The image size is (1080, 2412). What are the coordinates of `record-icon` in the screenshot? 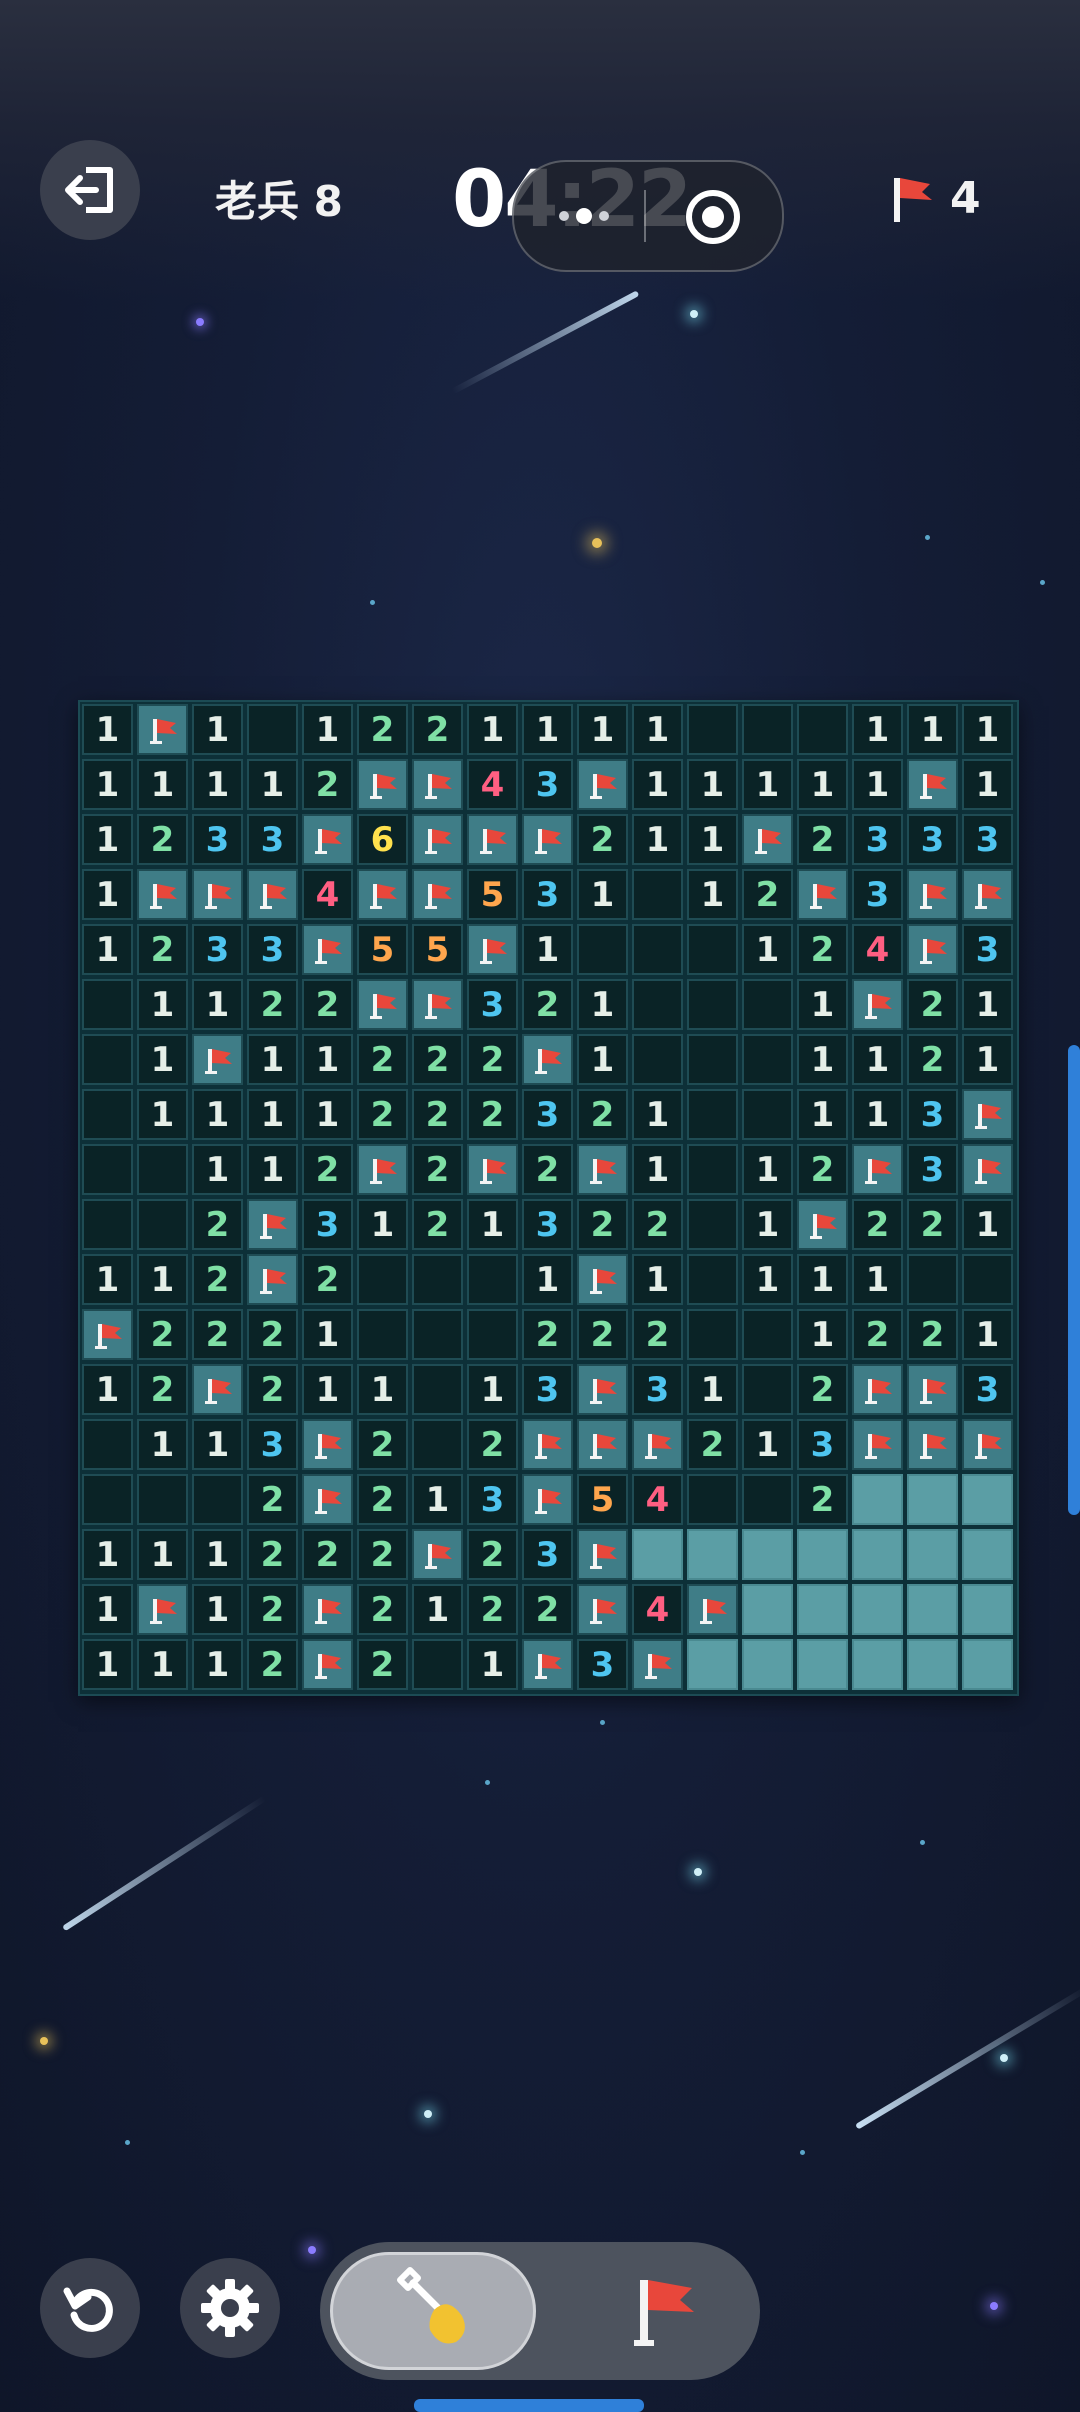 It's located at (713, 217).